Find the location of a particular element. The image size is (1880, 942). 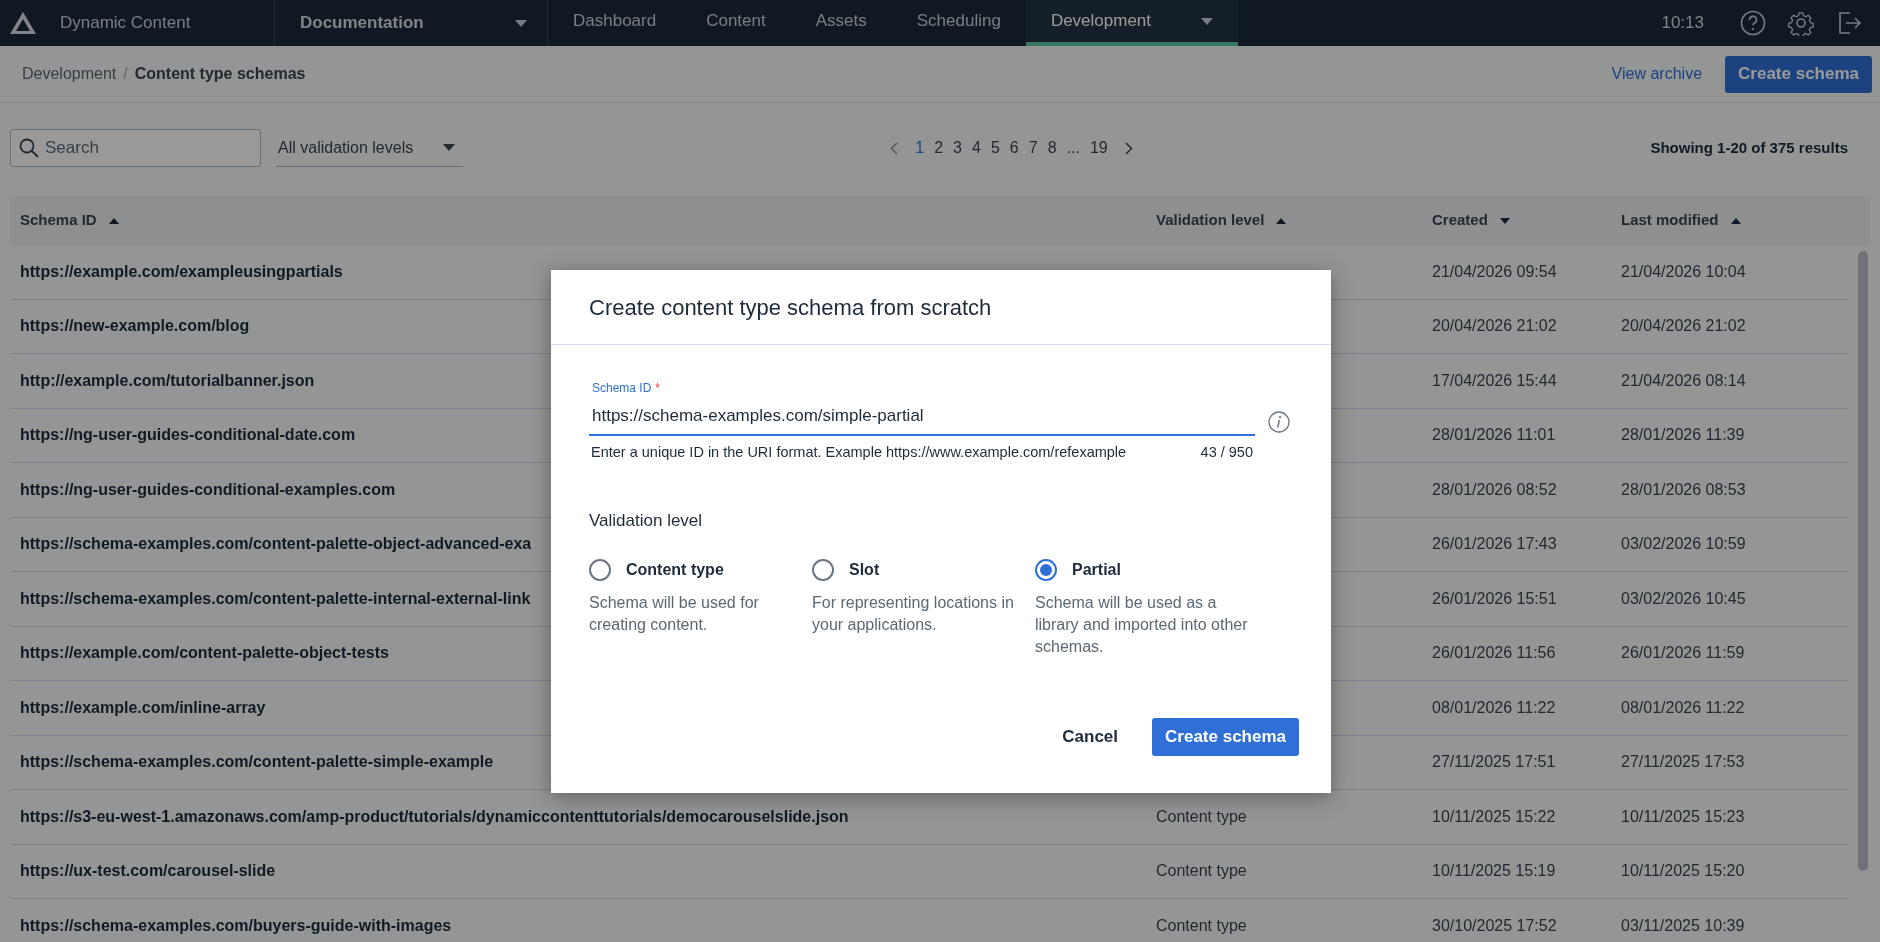

table-cell-text: https://schema-examples.com/content-palette-object-advanced-exa is located at coordinates (275, 544).